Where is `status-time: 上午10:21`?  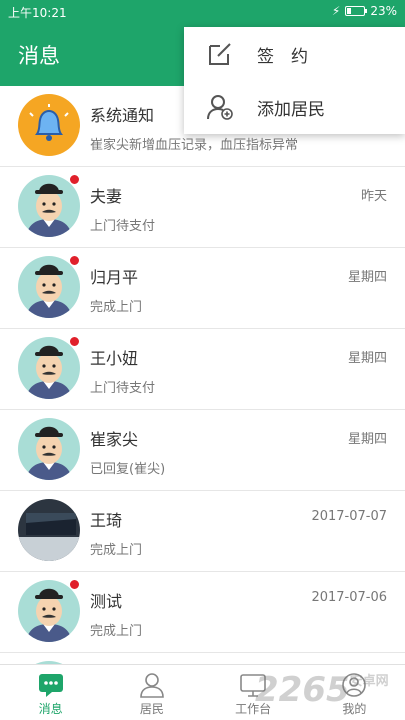 status-time: 上午10:21 is located at coordinates (37, 13).